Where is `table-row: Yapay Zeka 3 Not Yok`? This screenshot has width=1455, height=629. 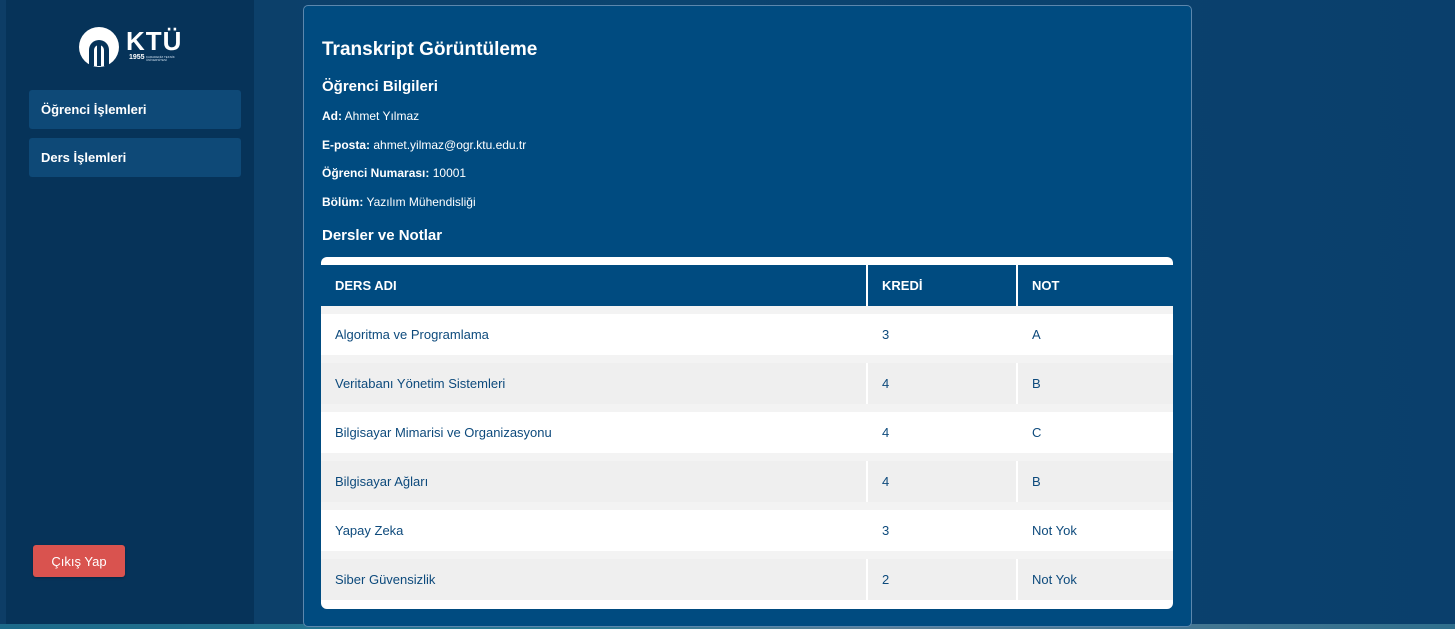
table-row: Yapay Zeka 3 Not Yok is located at coordinates (747, 528).